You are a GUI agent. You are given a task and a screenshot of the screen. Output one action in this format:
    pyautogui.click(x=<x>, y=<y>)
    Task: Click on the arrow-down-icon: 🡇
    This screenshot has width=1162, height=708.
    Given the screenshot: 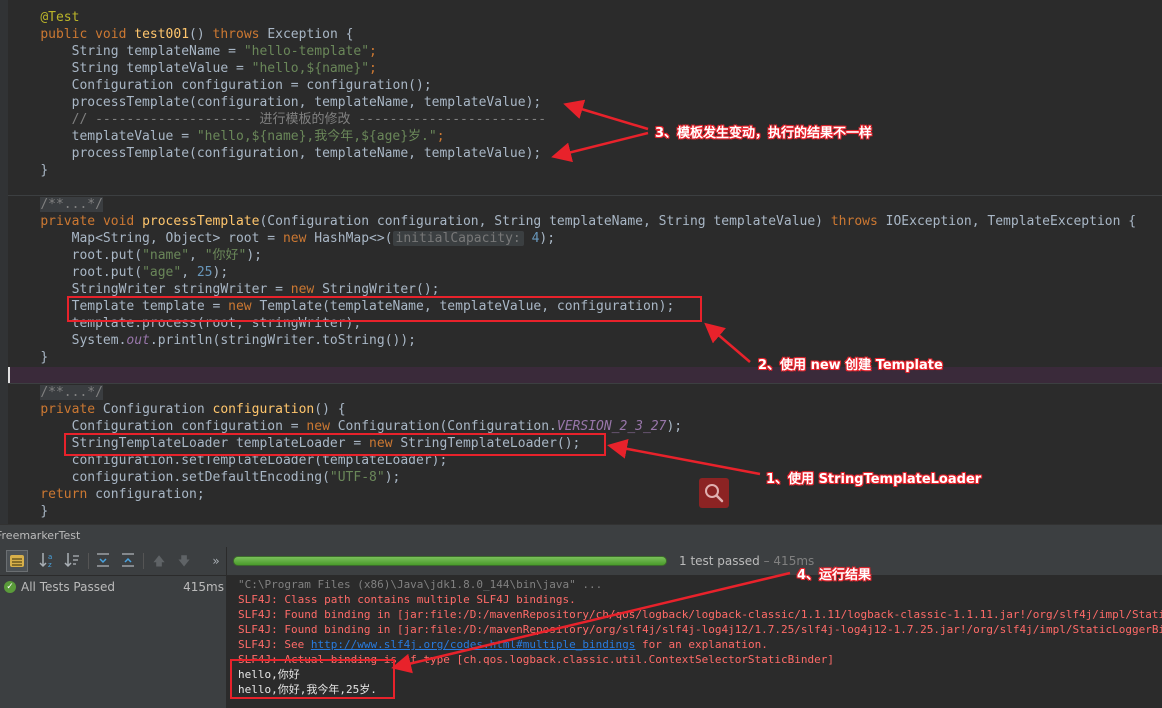 What is the action you would take?
    pyautogui.click(x=184, y=561)
    